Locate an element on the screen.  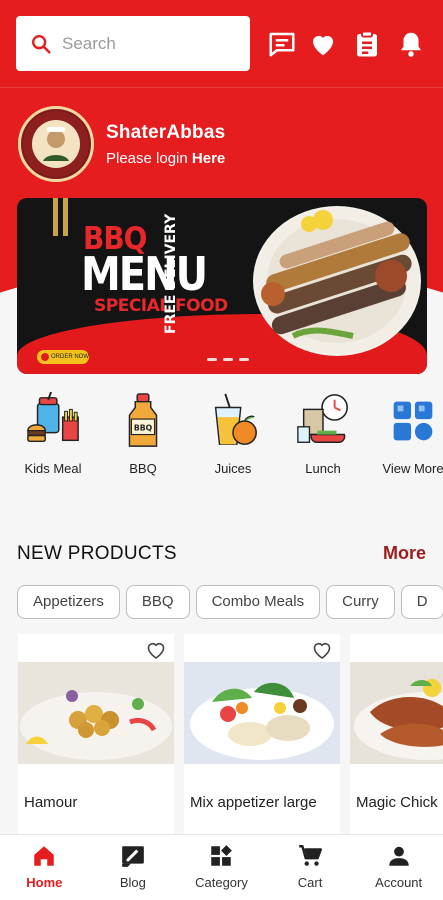
category-view-more: View More is located at coordinates (408, 434).